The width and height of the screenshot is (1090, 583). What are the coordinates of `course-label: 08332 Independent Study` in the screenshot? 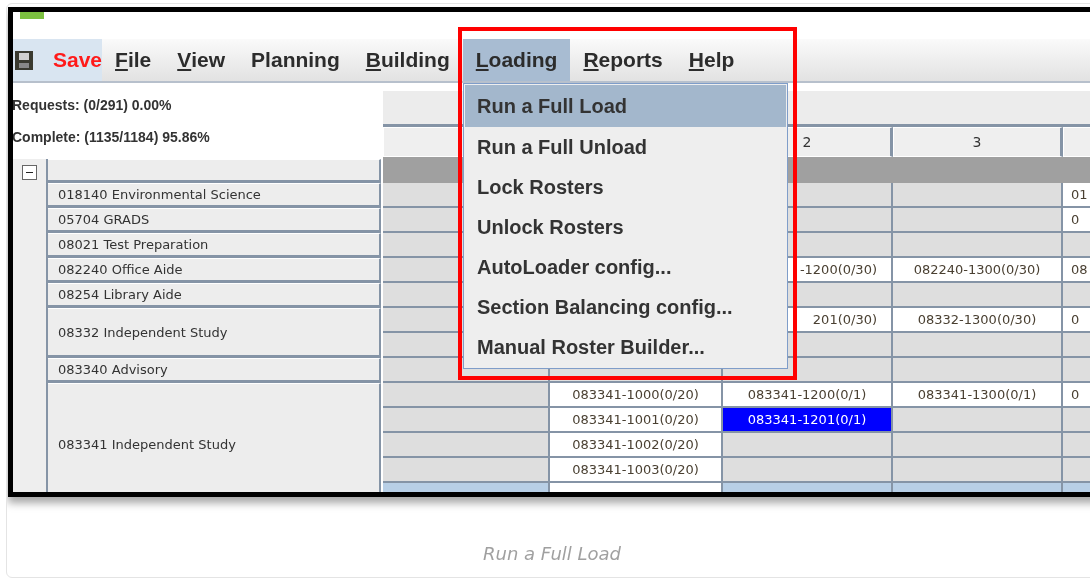 It's located at (214, 333).